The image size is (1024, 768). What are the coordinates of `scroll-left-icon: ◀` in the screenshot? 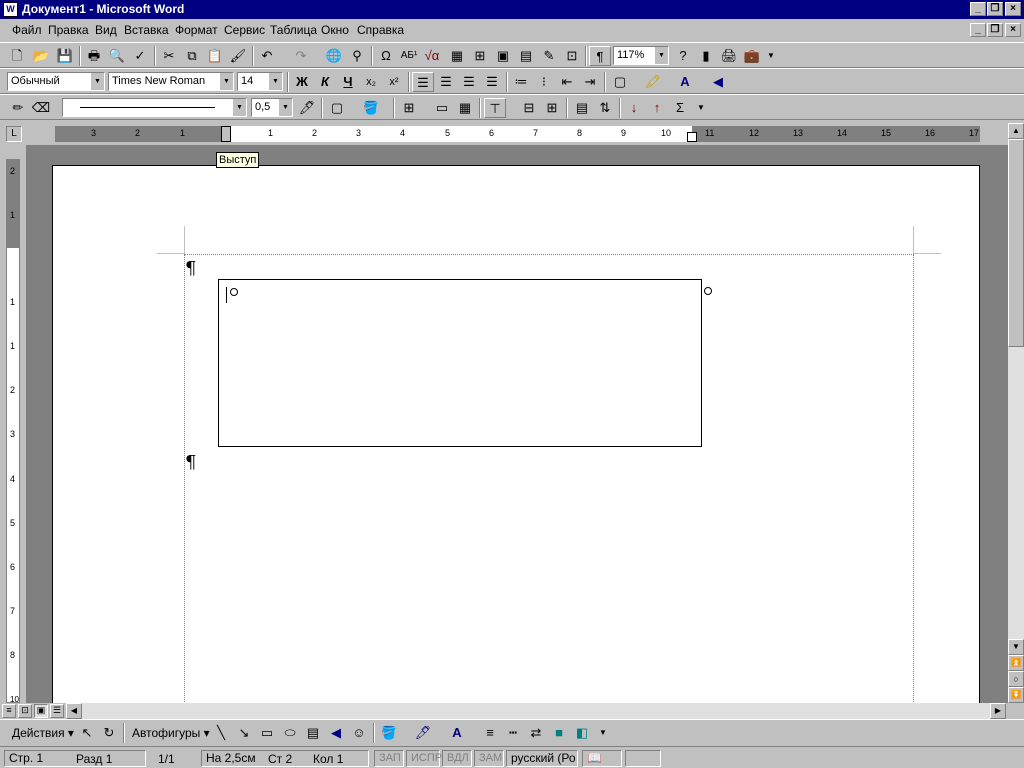 It's located at (74, 711).